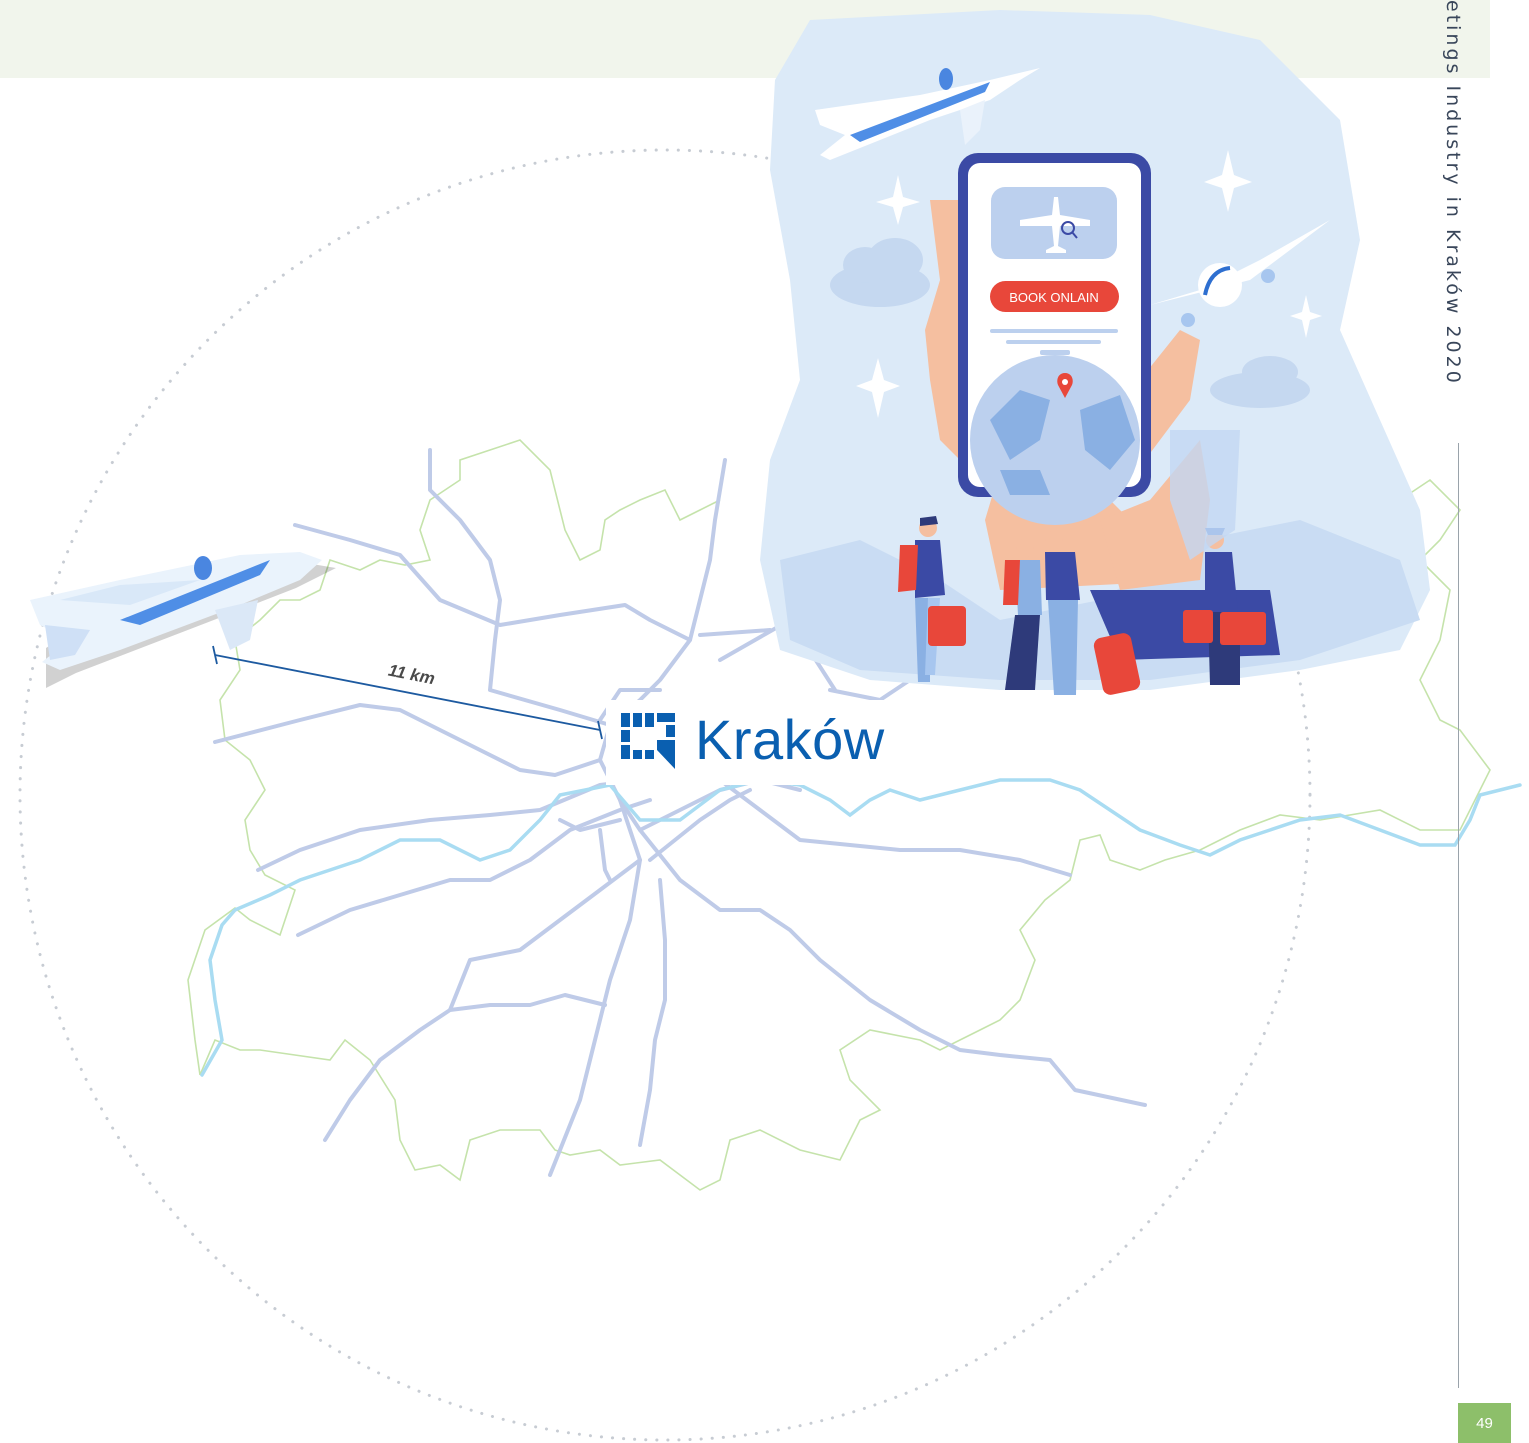  I want to click on side-divider, so click(1458, 915).